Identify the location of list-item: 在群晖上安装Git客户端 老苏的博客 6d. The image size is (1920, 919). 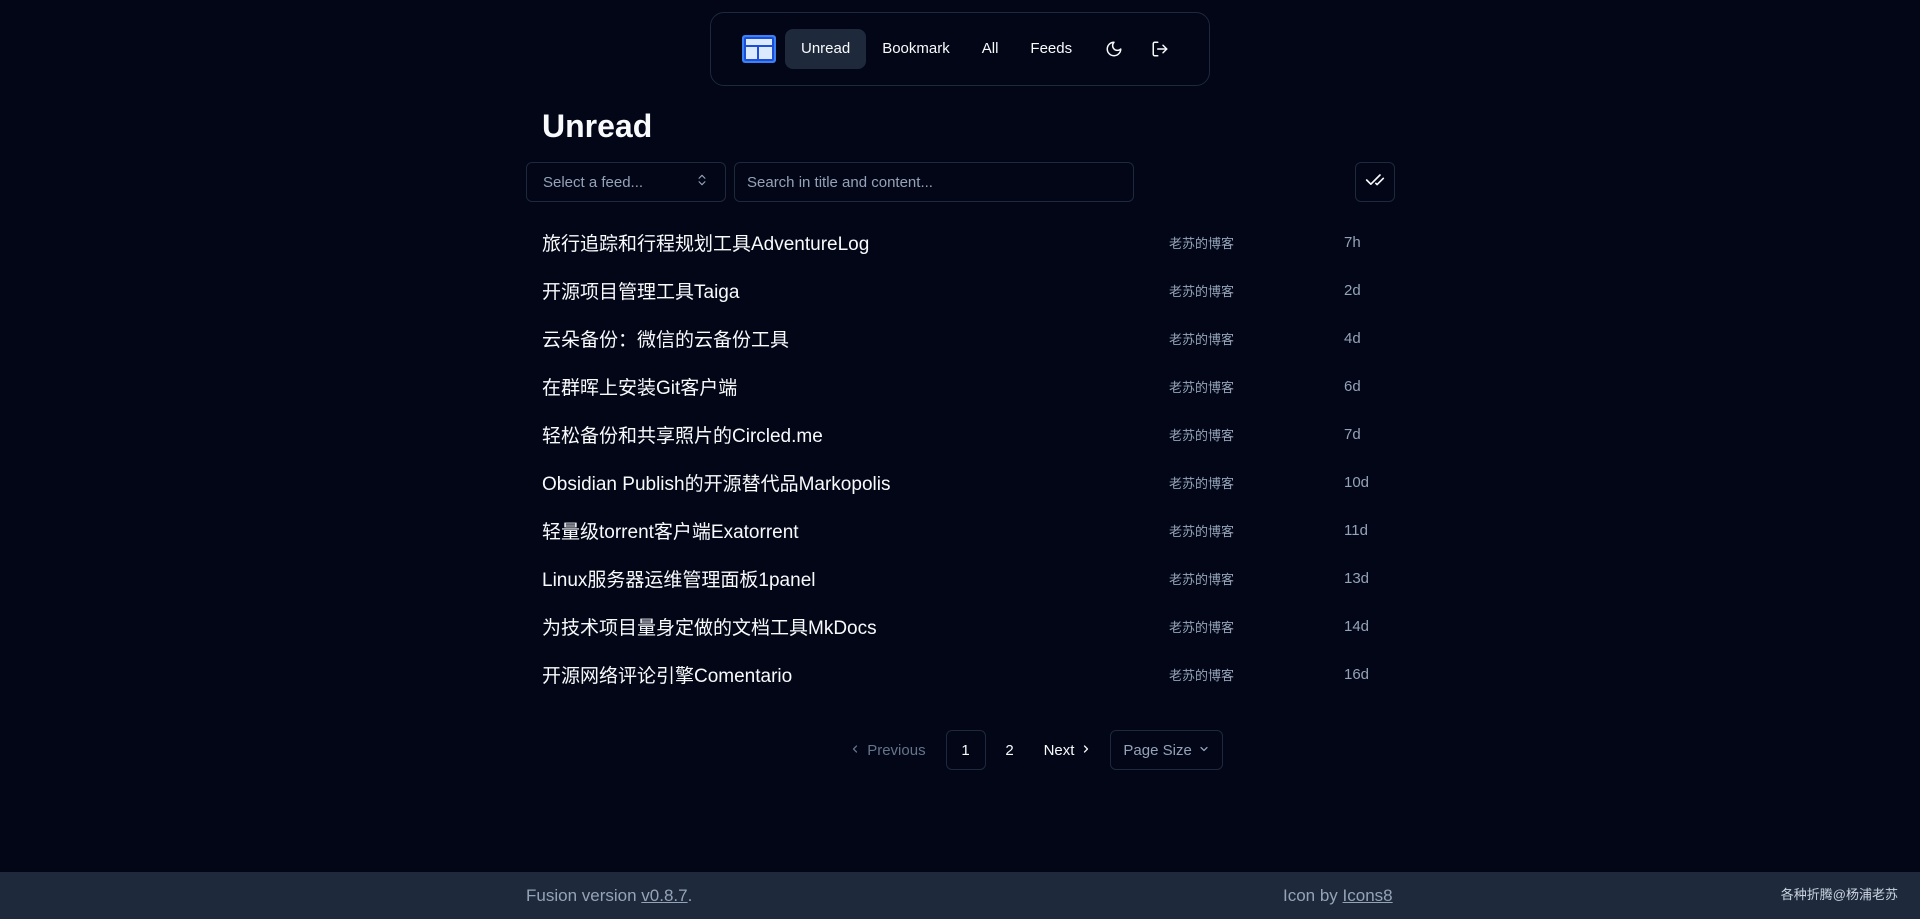
(961, 386).